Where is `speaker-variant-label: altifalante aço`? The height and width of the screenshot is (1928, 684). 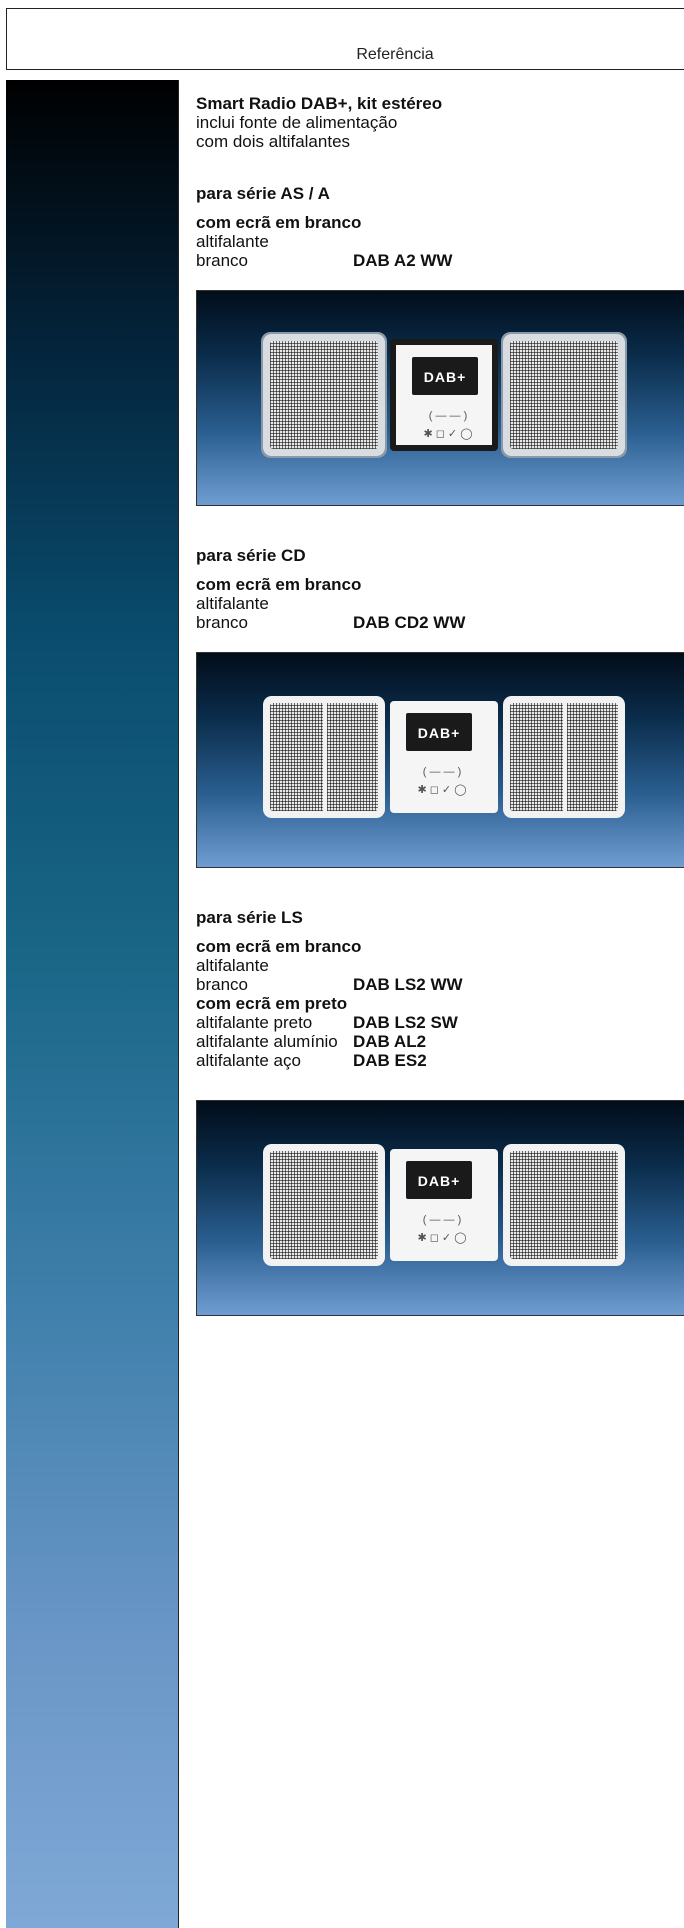
speaker-variant-label: altifalante aço is located at coordinates (248, 1060).